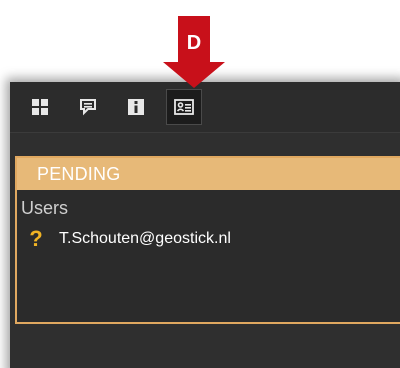  I want to click on callout-arrow: D, so click(194, 53).